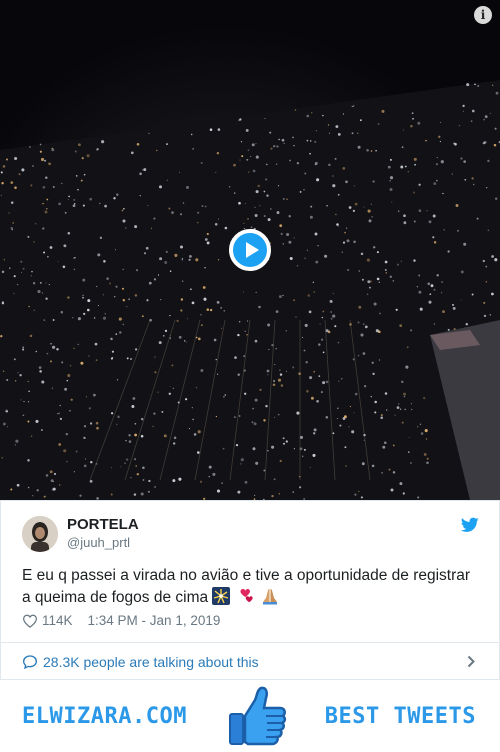 Image resolution: width=500 pixels, height=752 pixels. Describe the element at coordinates (483, 15) in the screenshot. I see `info-icon: i` at that location.